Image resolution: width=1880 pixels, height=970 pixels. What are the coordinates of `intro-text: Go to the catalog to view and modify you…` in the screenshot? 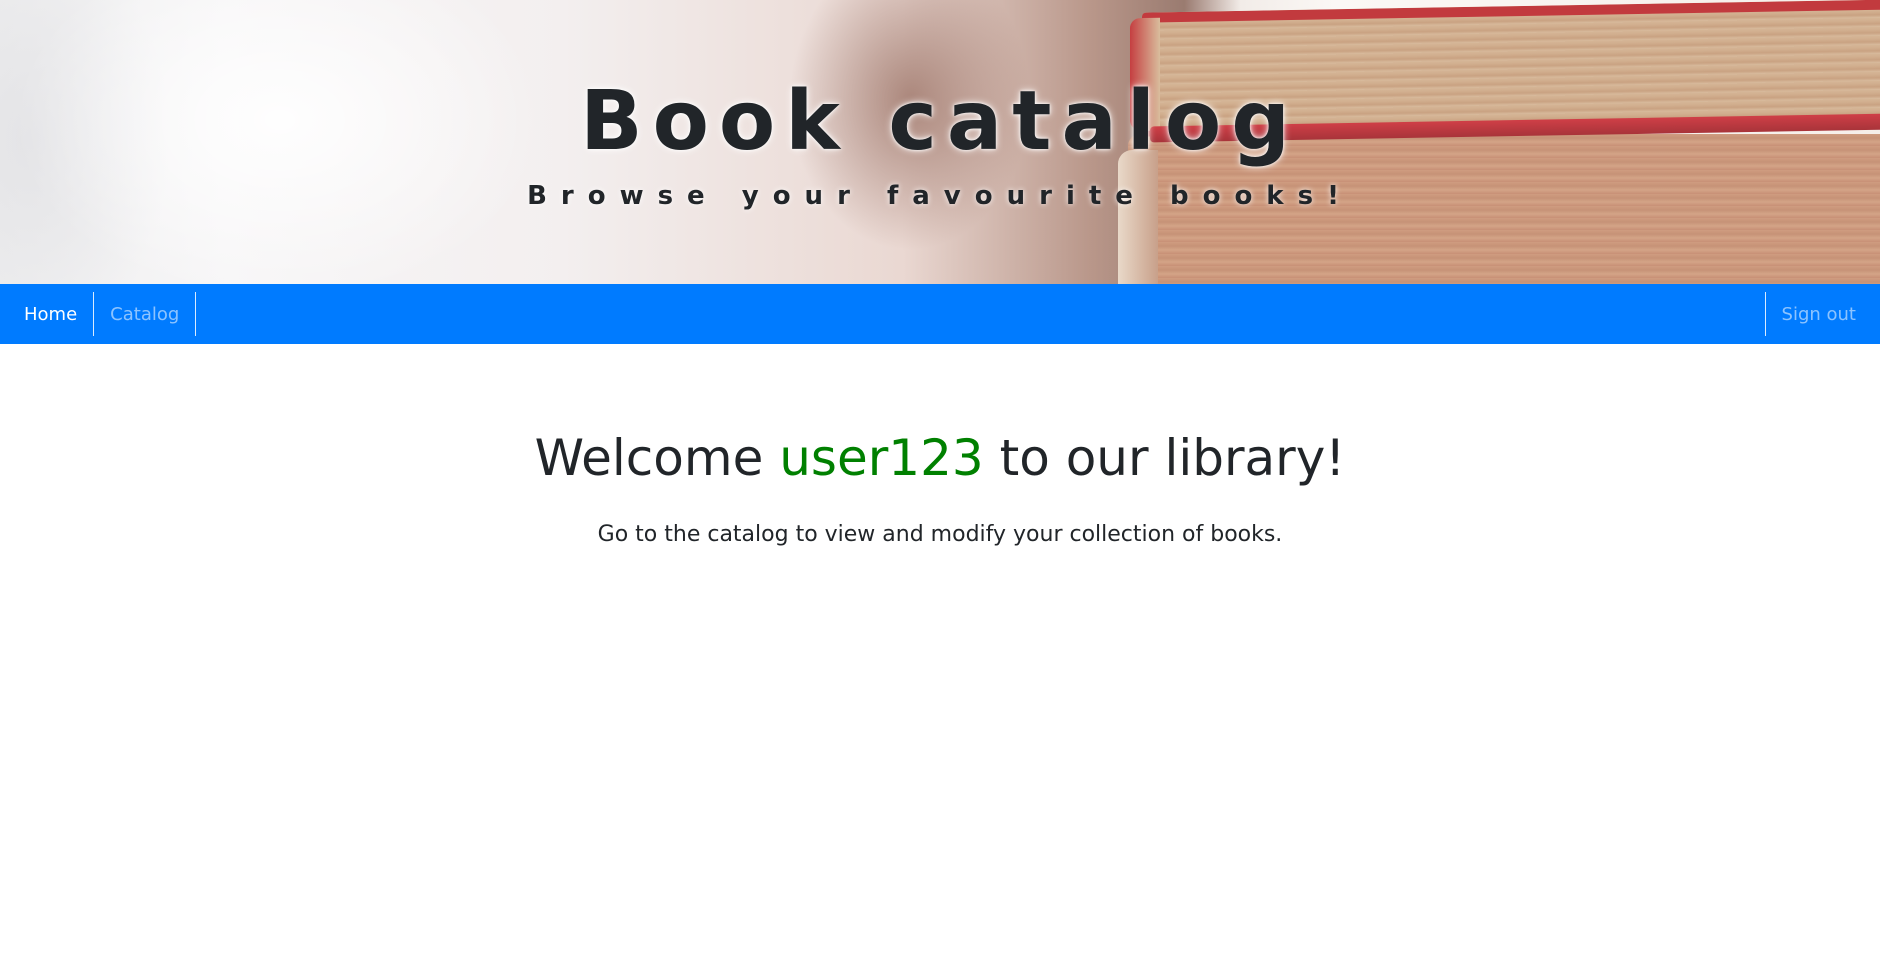 It's located at (940, 534).